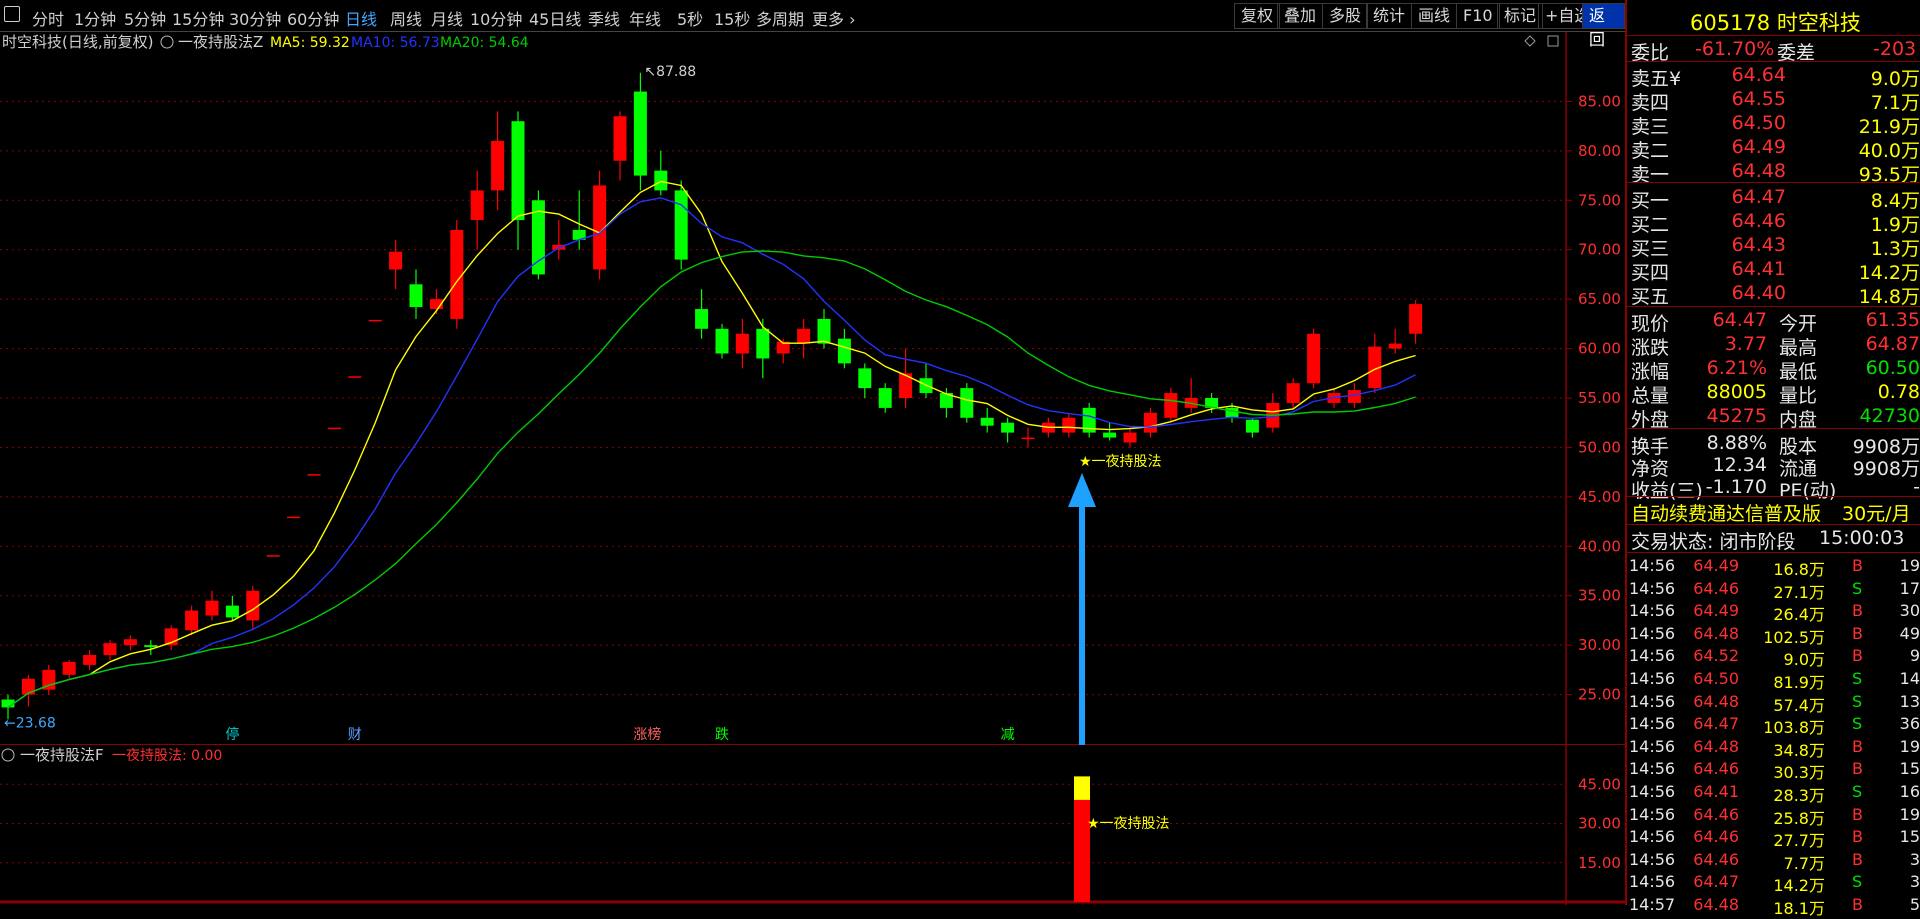  Describe the element at coordinates (834, 18) in the screenshot. I see `toolbar-item-16: 更多 ›` at that location.